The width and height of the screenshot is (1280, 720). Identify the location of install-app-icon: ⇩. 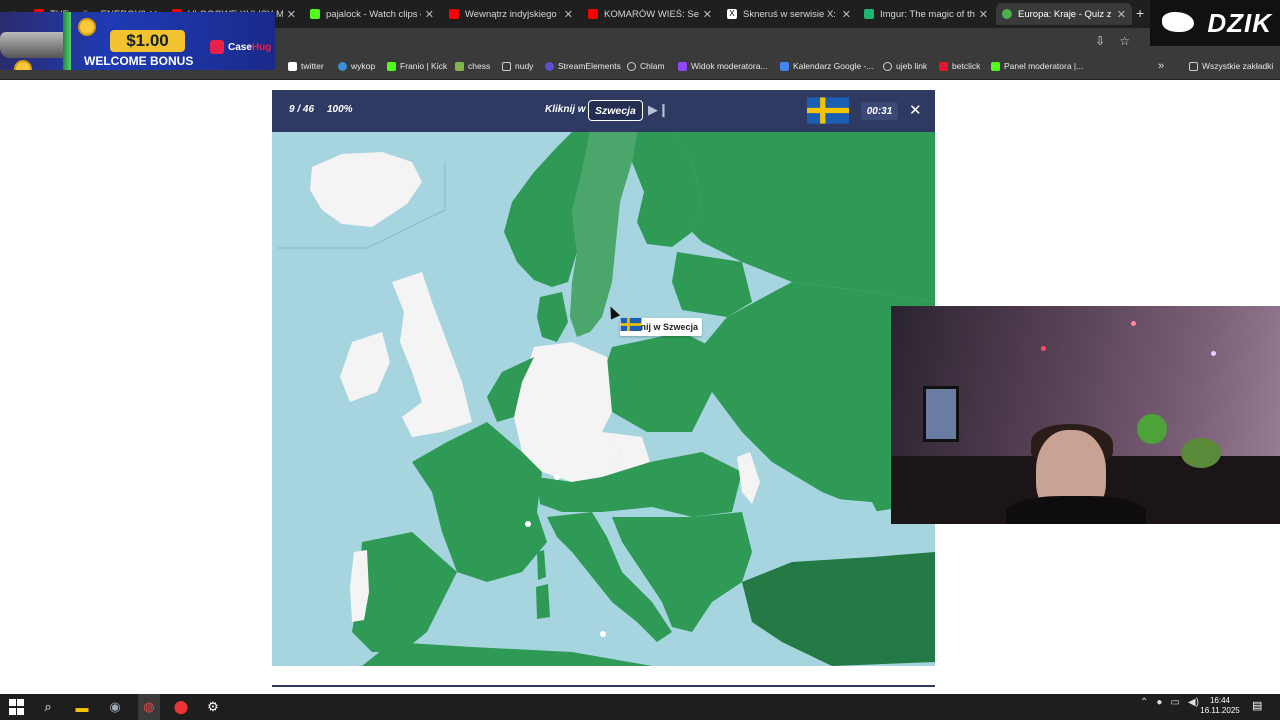
(1100, 41).